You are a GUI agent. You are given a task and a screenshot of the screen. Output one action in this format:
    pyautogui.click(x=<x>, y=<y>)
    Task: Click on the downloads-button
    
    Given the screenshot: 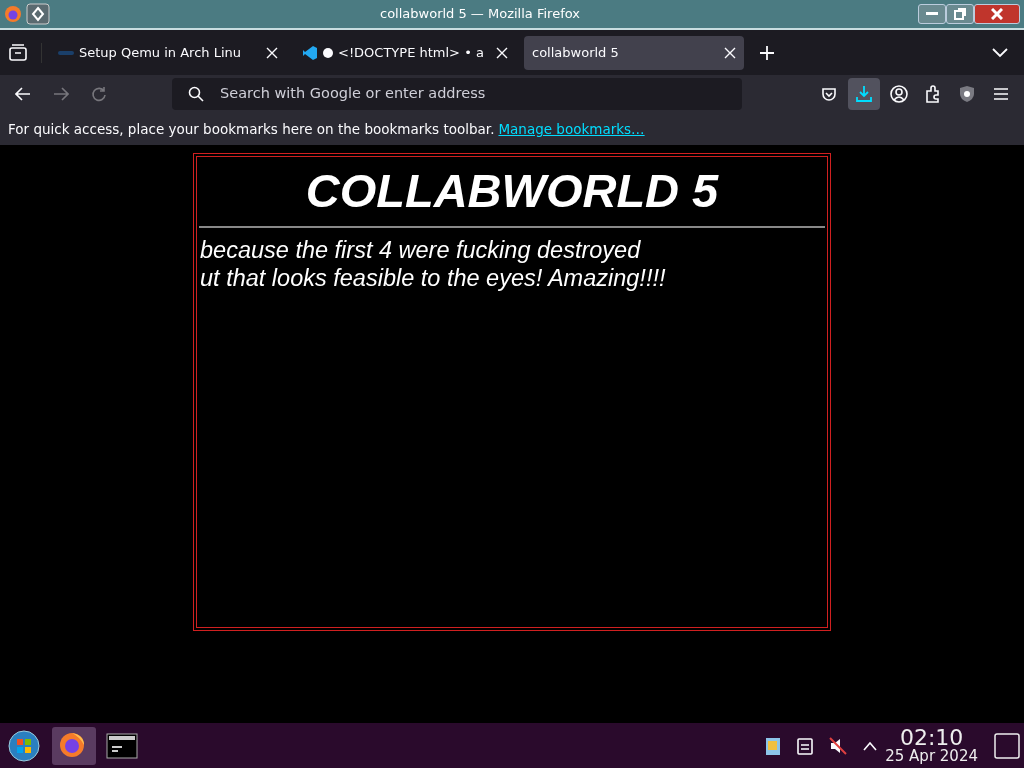 What is the action you would take?
    pyautogui.click(x=864, y=94)
    